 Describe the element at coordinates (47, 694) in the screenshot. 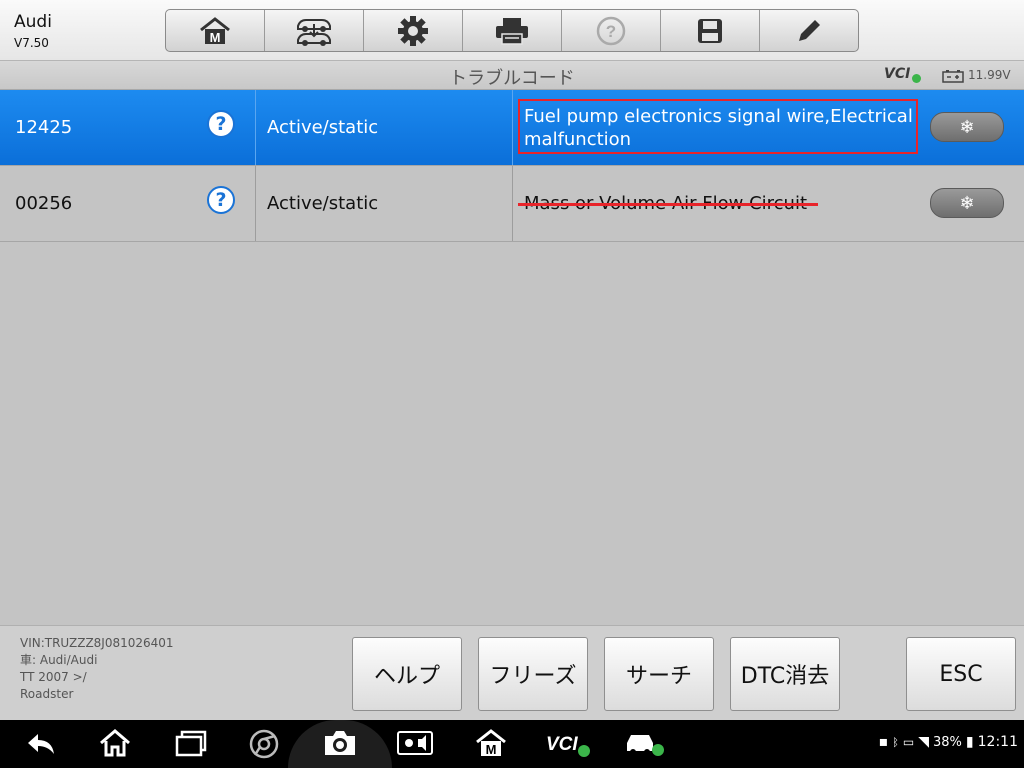

I see `vehicle-body: Roadster` at that location.